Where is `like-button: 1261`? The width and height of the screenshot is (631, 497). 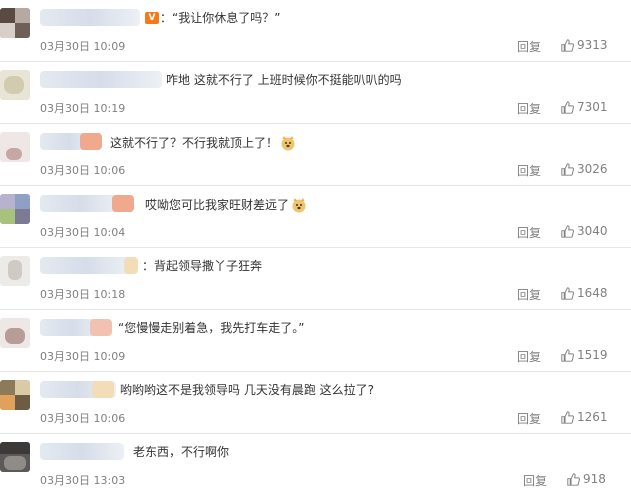
like-button: 1261 is located at coordinates (584, 417).